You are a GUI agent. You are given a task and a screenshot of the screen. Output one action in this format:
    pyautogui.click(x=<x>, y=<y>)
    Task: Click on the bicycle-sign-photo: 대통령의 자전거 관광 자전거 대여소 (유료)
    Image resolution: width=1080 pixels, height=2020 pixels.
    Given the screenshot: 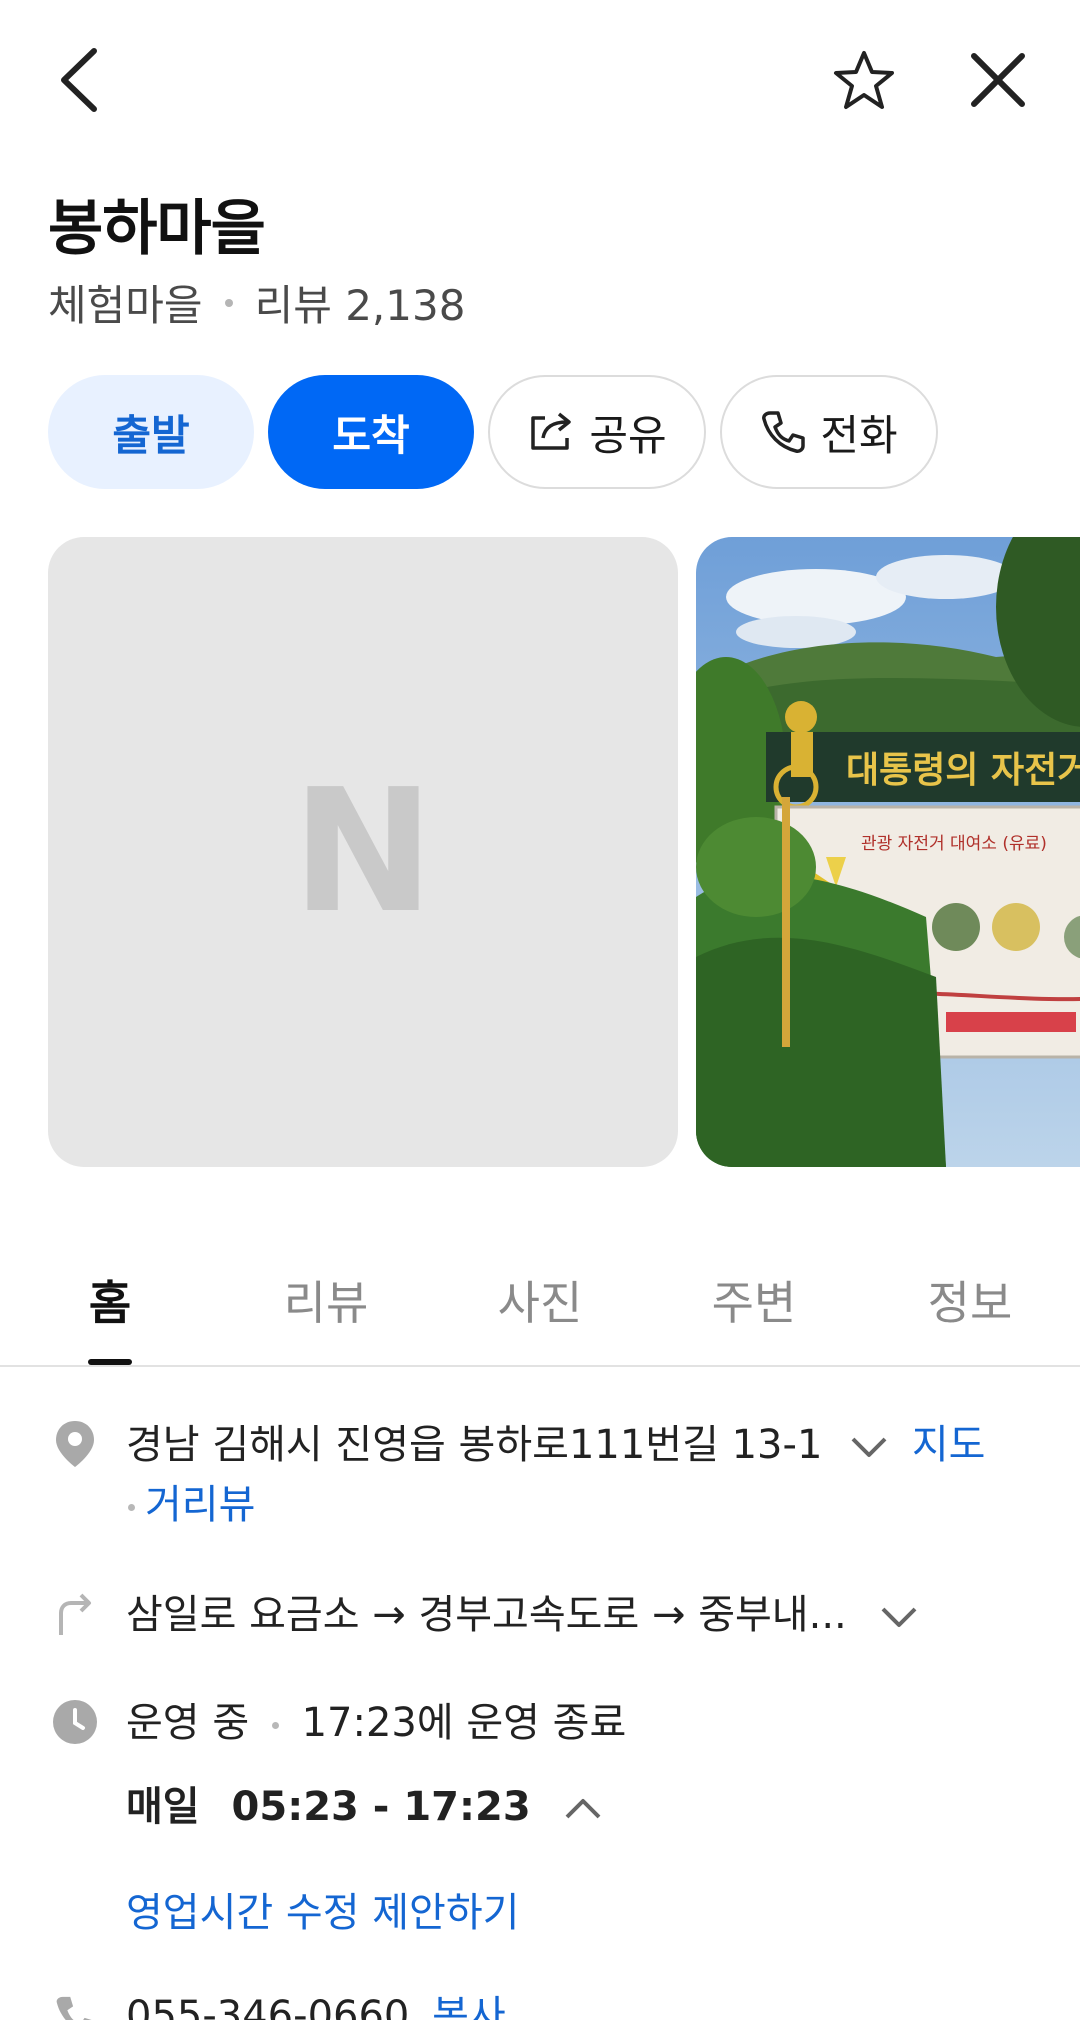 What is the action you would take?
    pyautogui.click(x=888, y=852)
    